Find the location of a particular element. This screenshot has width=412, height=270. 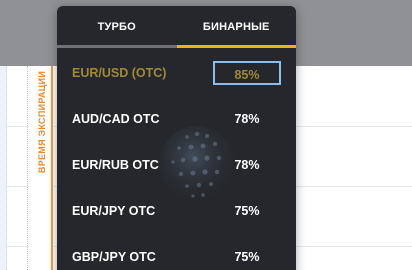

asset-pair: EUR/RUB OTC is located at coordinates (115, 165).